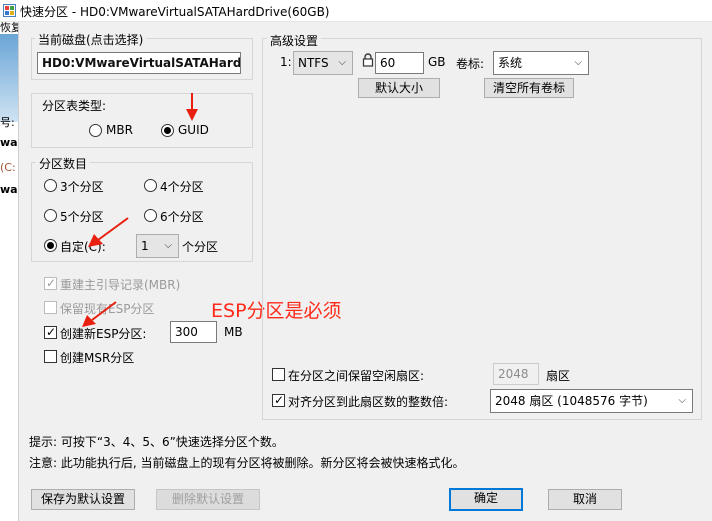  What do you see at coordinates (368, 401) in the screenshot?
I see `align-partitions-label: 对齐分区到此扇区数的整数倍:` at bounding box center [368, 401].